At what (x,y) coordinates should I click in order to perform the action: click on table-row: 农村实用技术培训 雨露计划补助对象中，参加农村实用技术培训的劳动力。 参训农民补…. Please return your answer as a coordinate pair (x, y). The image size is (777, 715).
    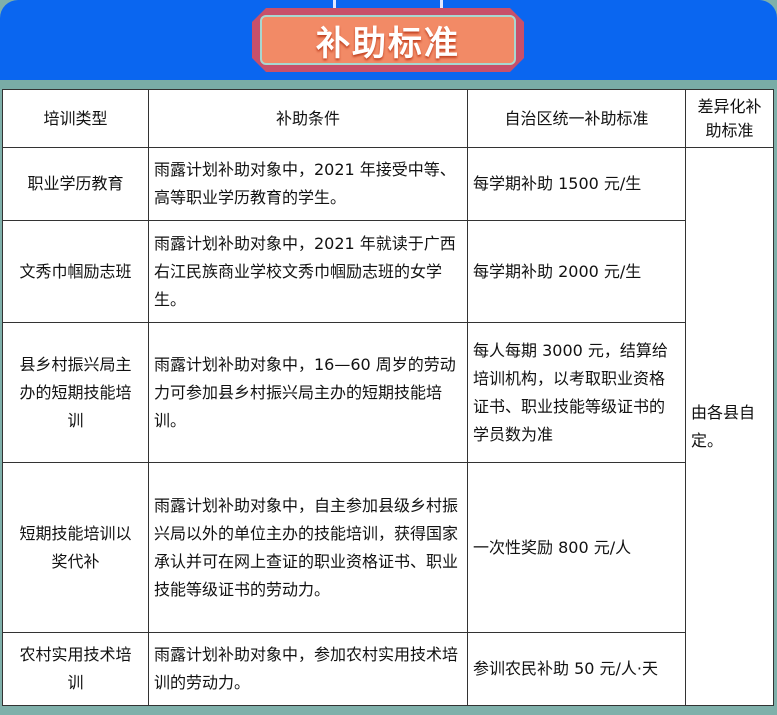
    Looking at the image, I should click on (388, 669).